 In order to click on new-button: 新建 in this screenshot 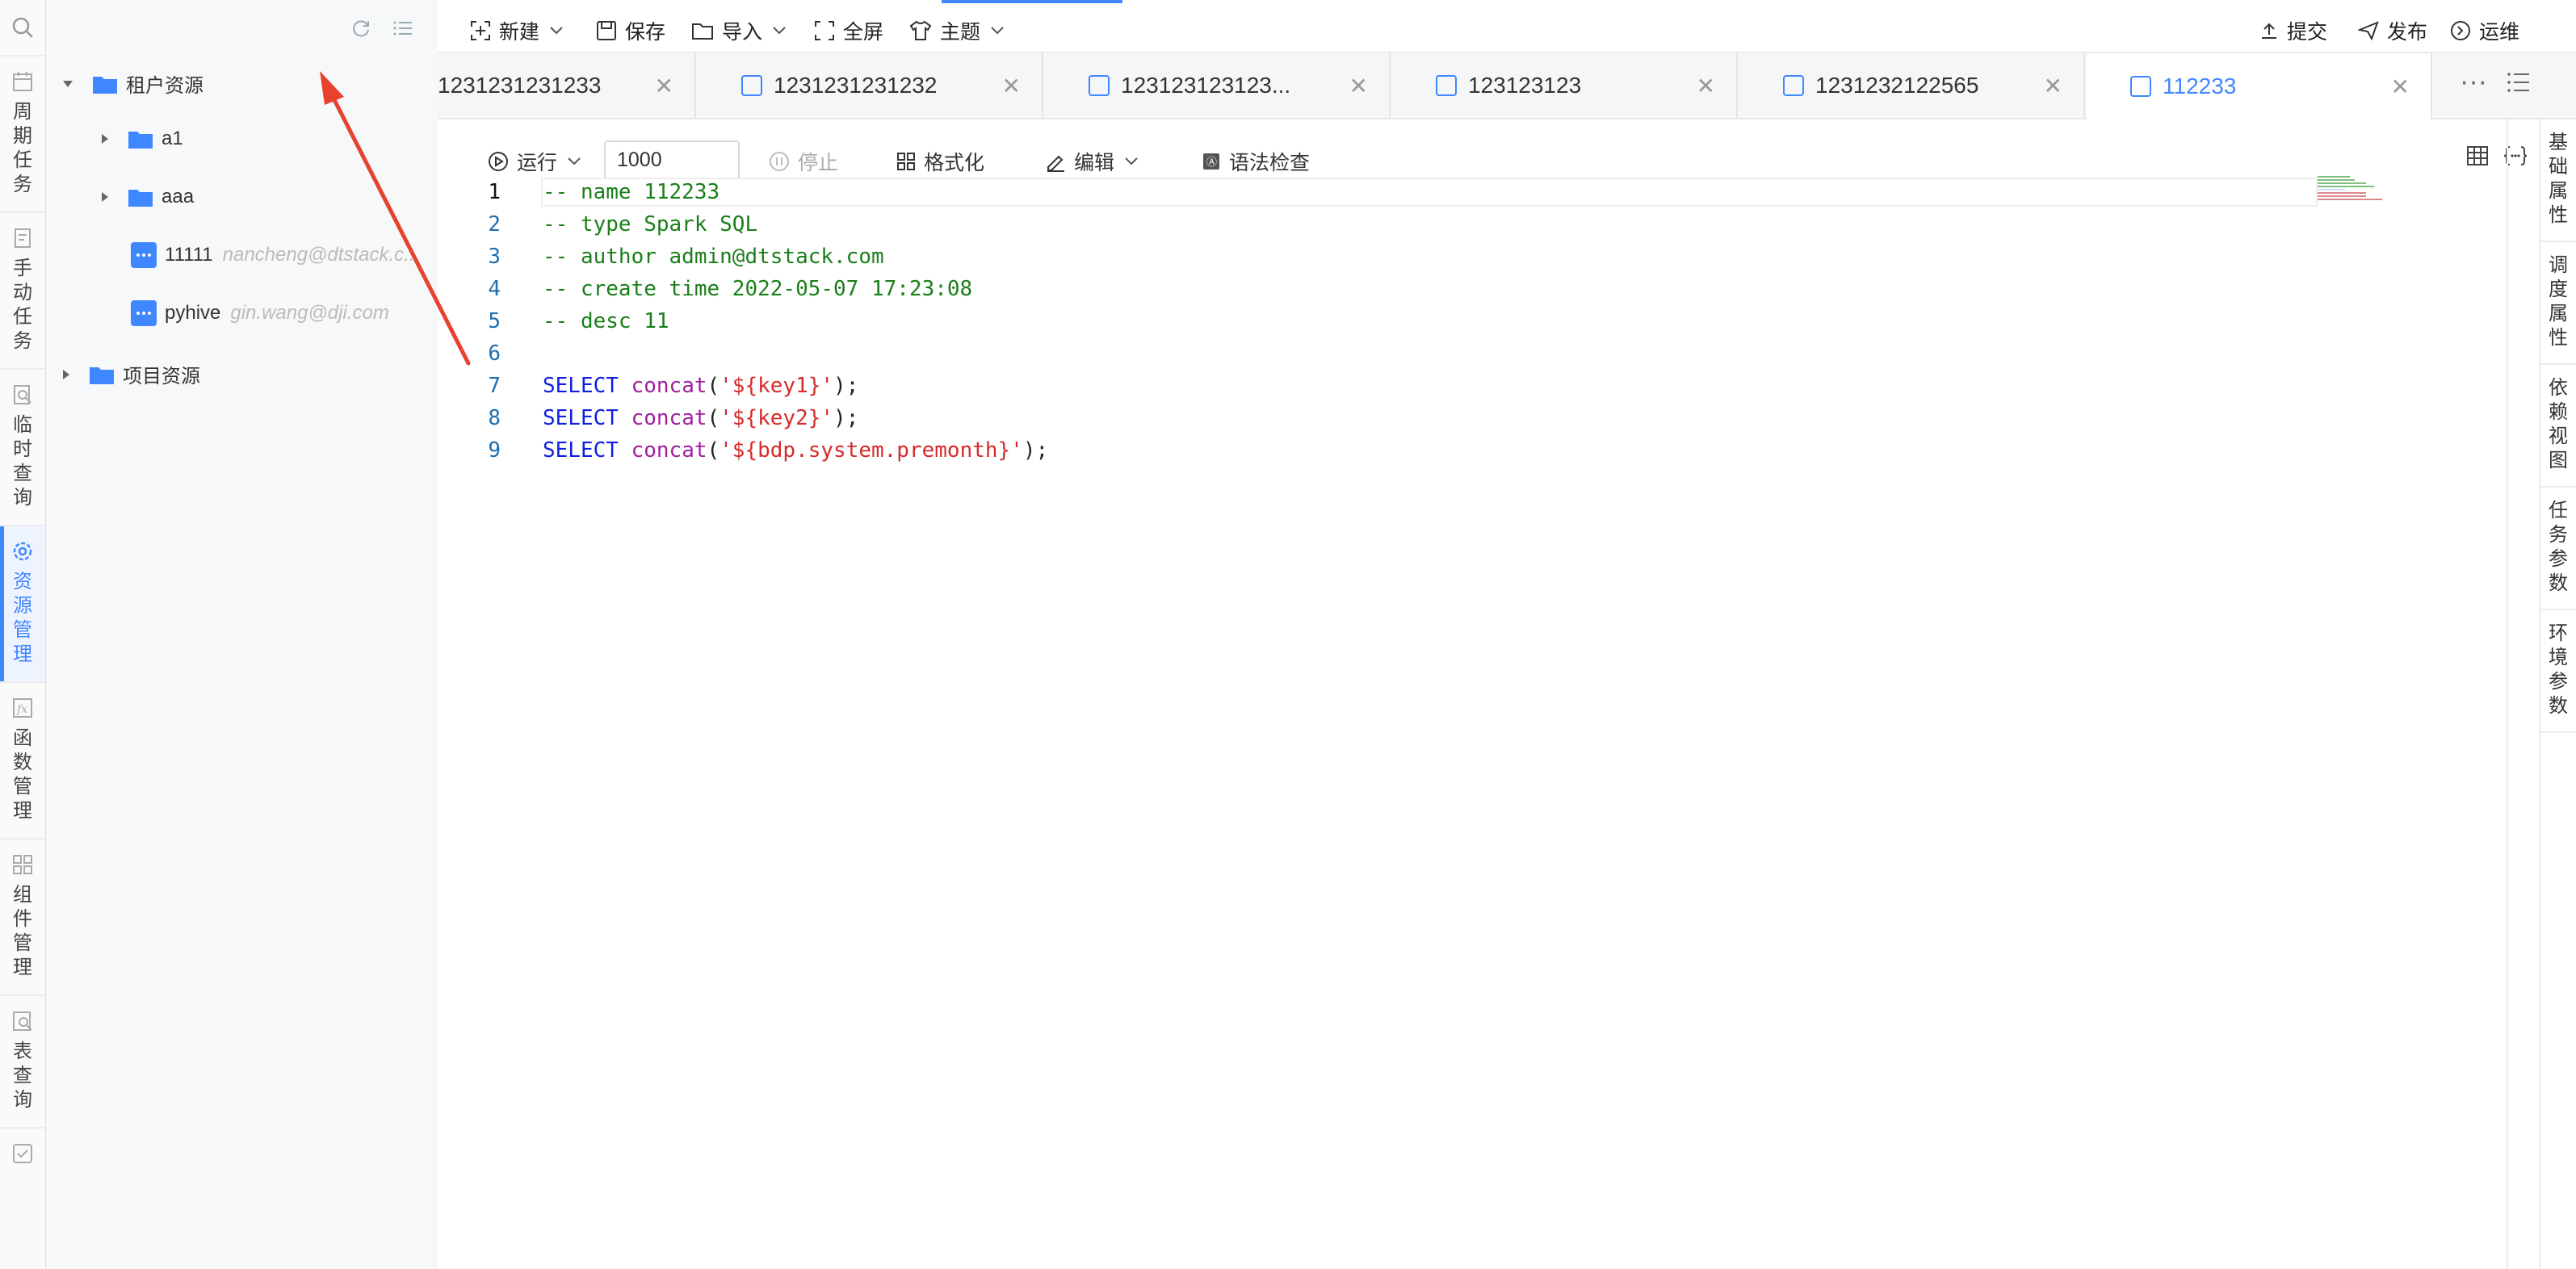, I will do `click(521, 30)`.